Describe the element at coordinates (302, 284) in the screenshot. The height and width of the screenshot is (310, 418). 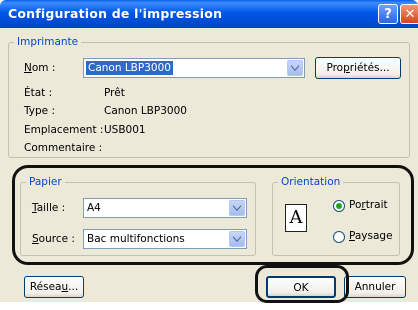
I see `highlight-ring-ok` at that location.